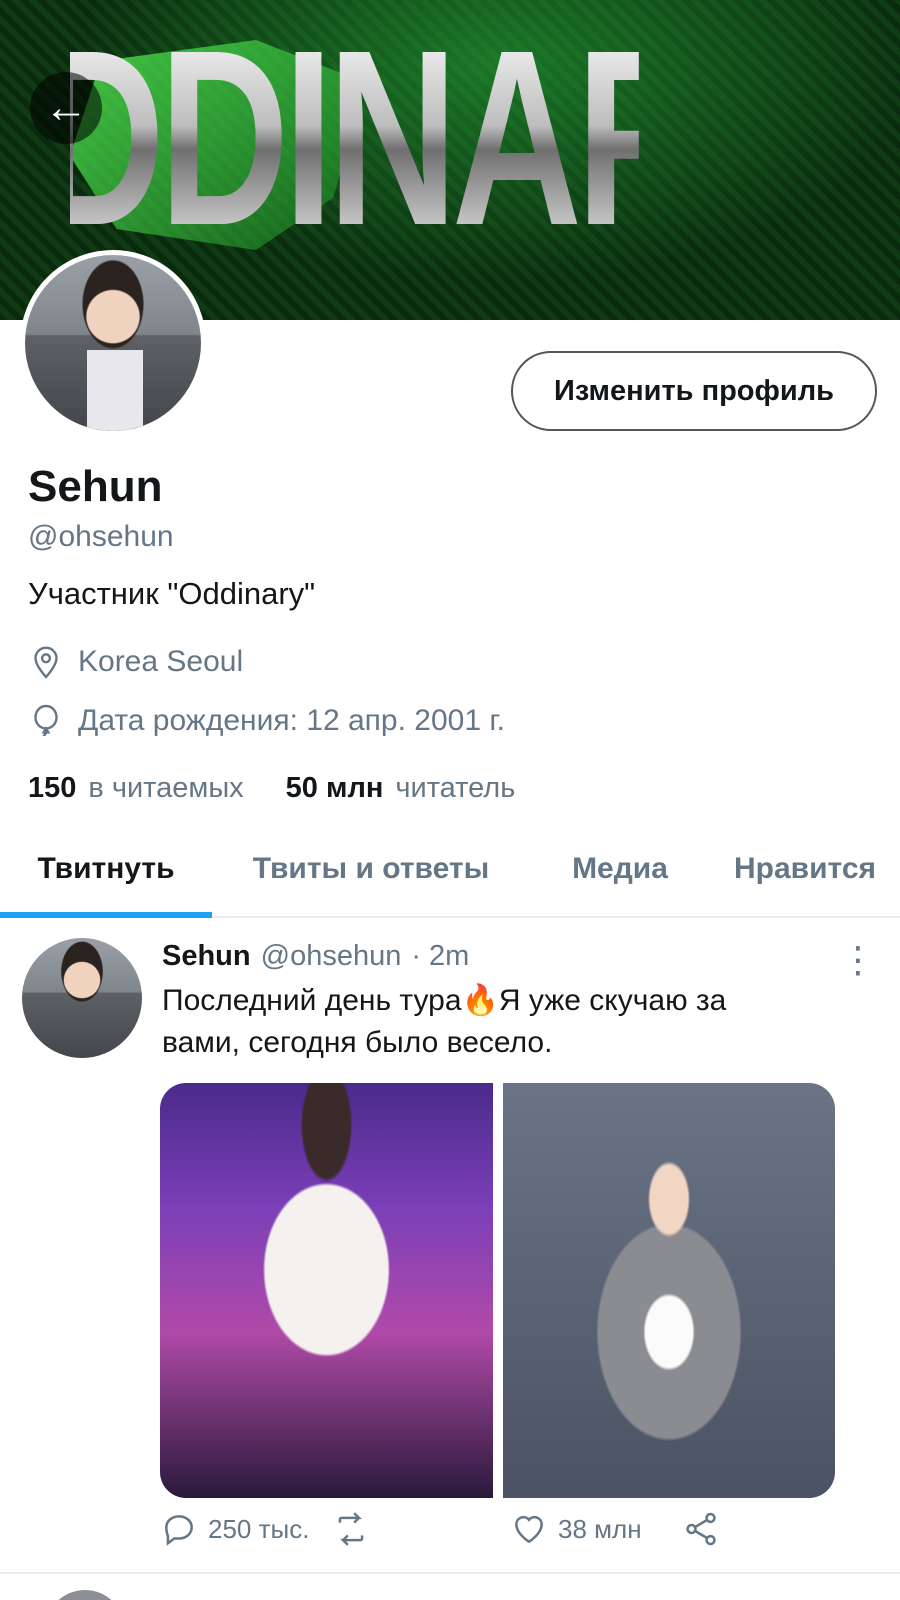 This screenshot has width=900, height=1600. I want to click on tab-tweets-replies: Твиты и ответы, so click(371, 869).